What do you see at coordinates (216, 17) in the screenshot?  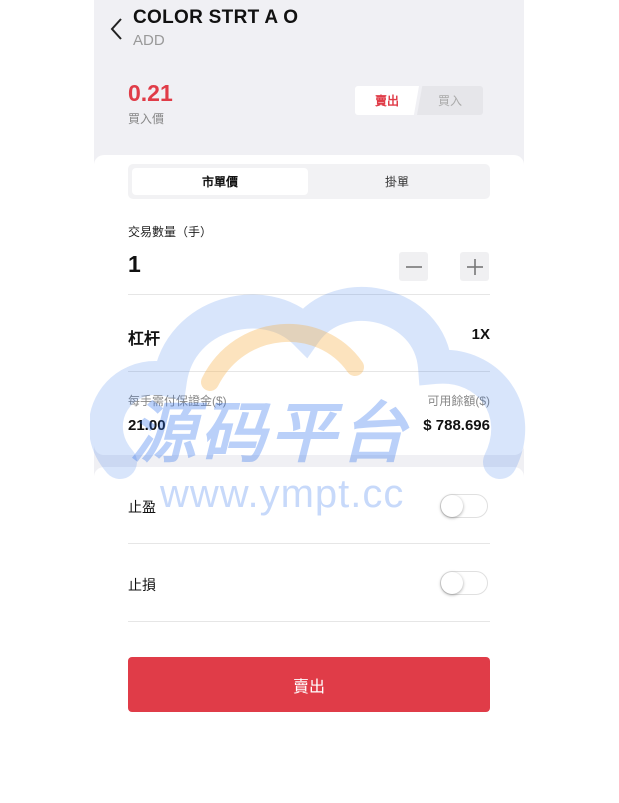 I see `instrument-title: COLOR STRT A O` at bounding box center [216, 17].